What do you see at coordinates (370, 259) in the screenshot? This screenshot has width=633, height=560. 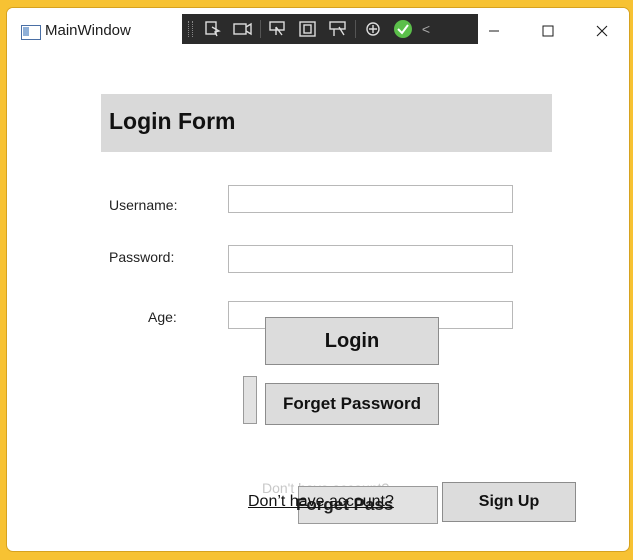 I see `password-input` at bounding box center [370, 259].